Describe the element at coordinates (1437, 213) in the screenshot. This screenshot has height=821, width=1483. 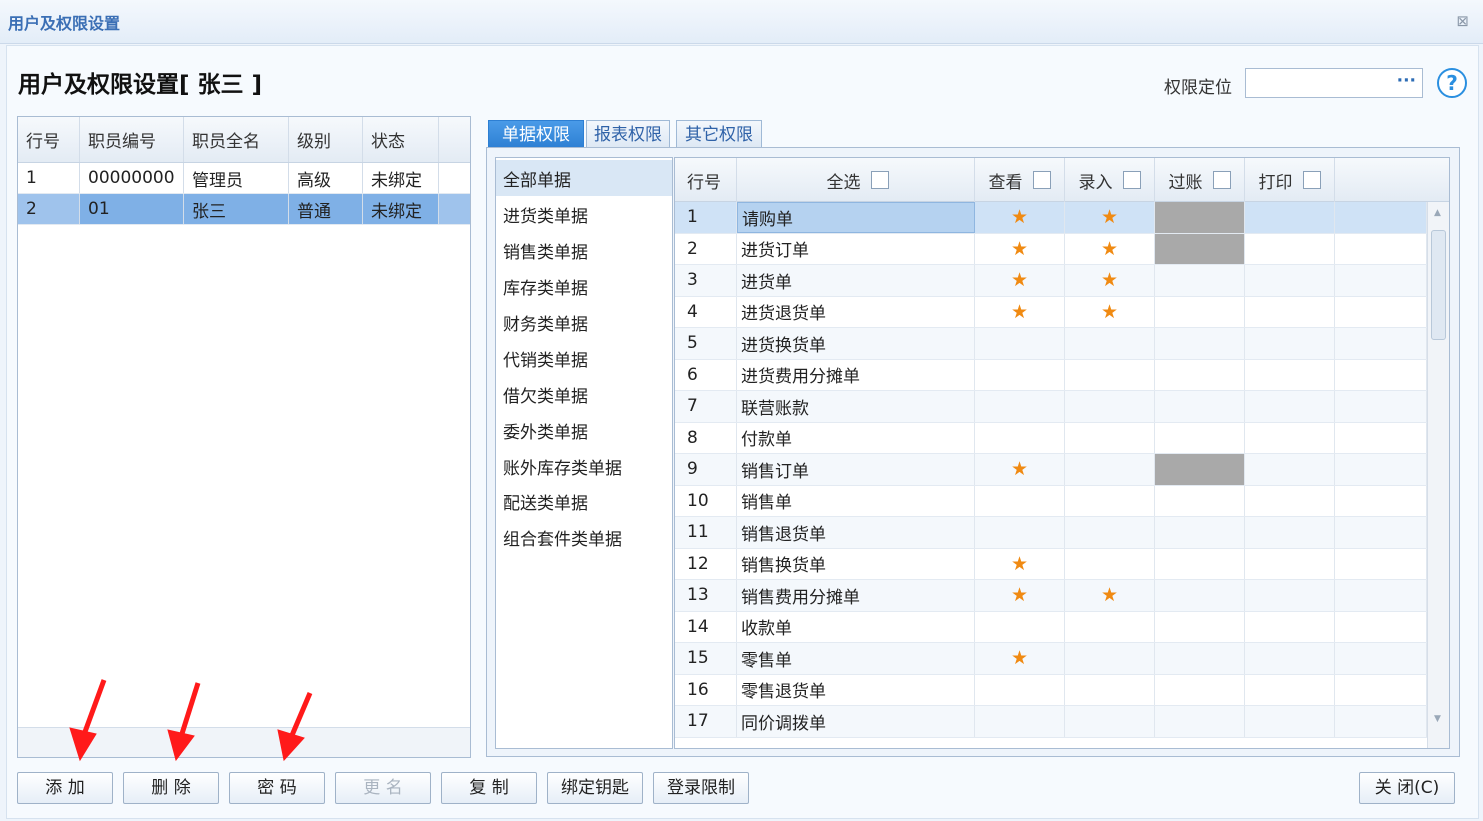
I see `scroll-up-icon: ▲` at that location.